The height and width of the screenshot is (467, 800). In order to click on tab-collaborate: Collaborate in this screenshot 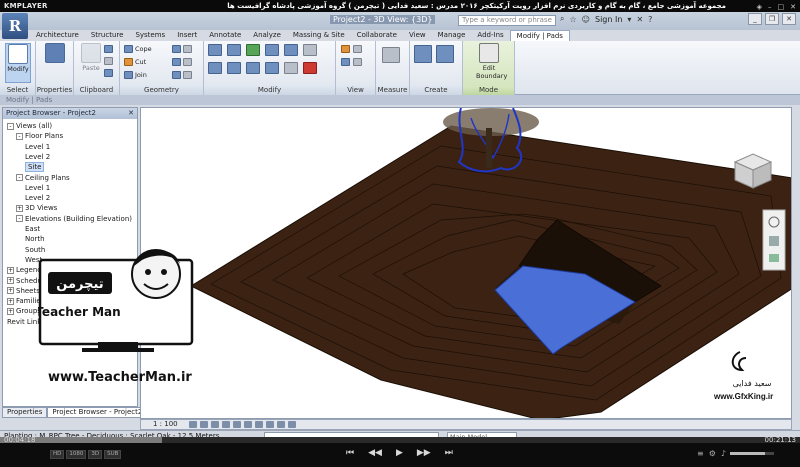, I will do `click(377, 35)`.